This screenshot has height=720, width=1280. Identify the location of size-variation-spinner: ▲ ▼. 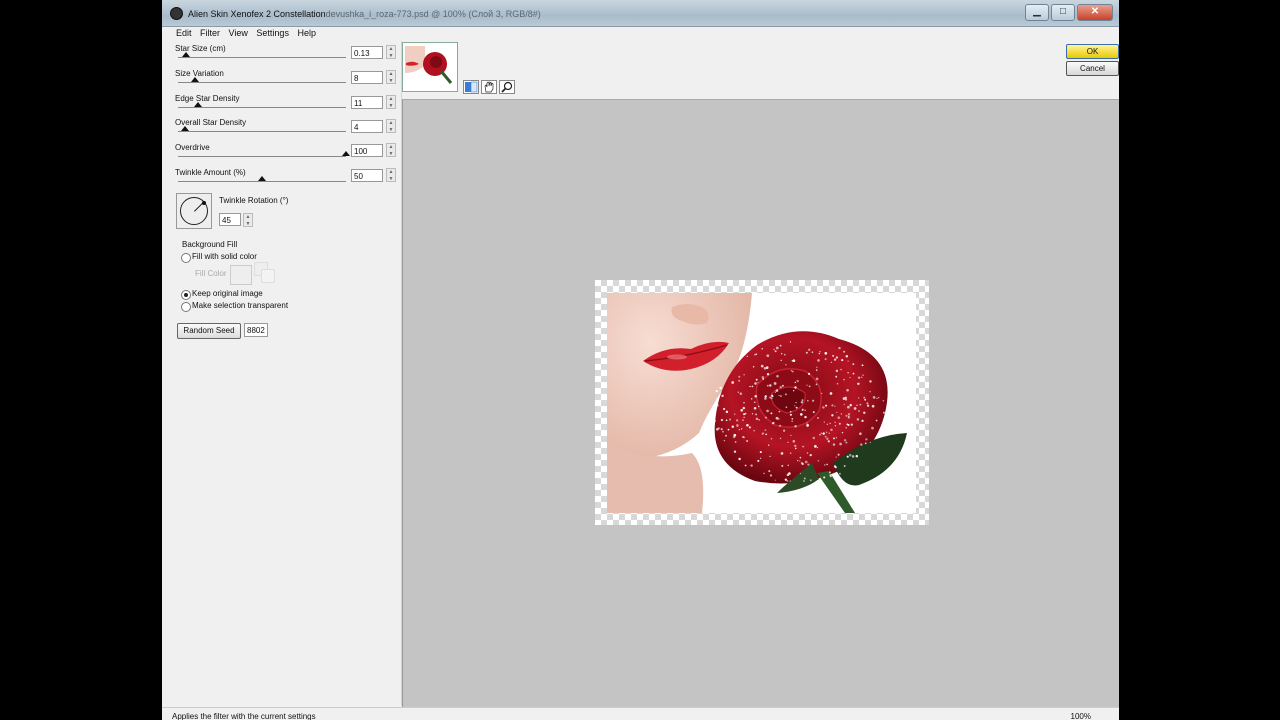
(391, 77).